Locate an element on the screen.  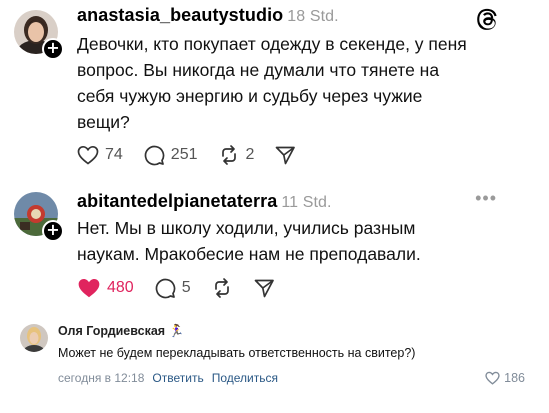
like-count: 480 is located at coordinates (120, 287).